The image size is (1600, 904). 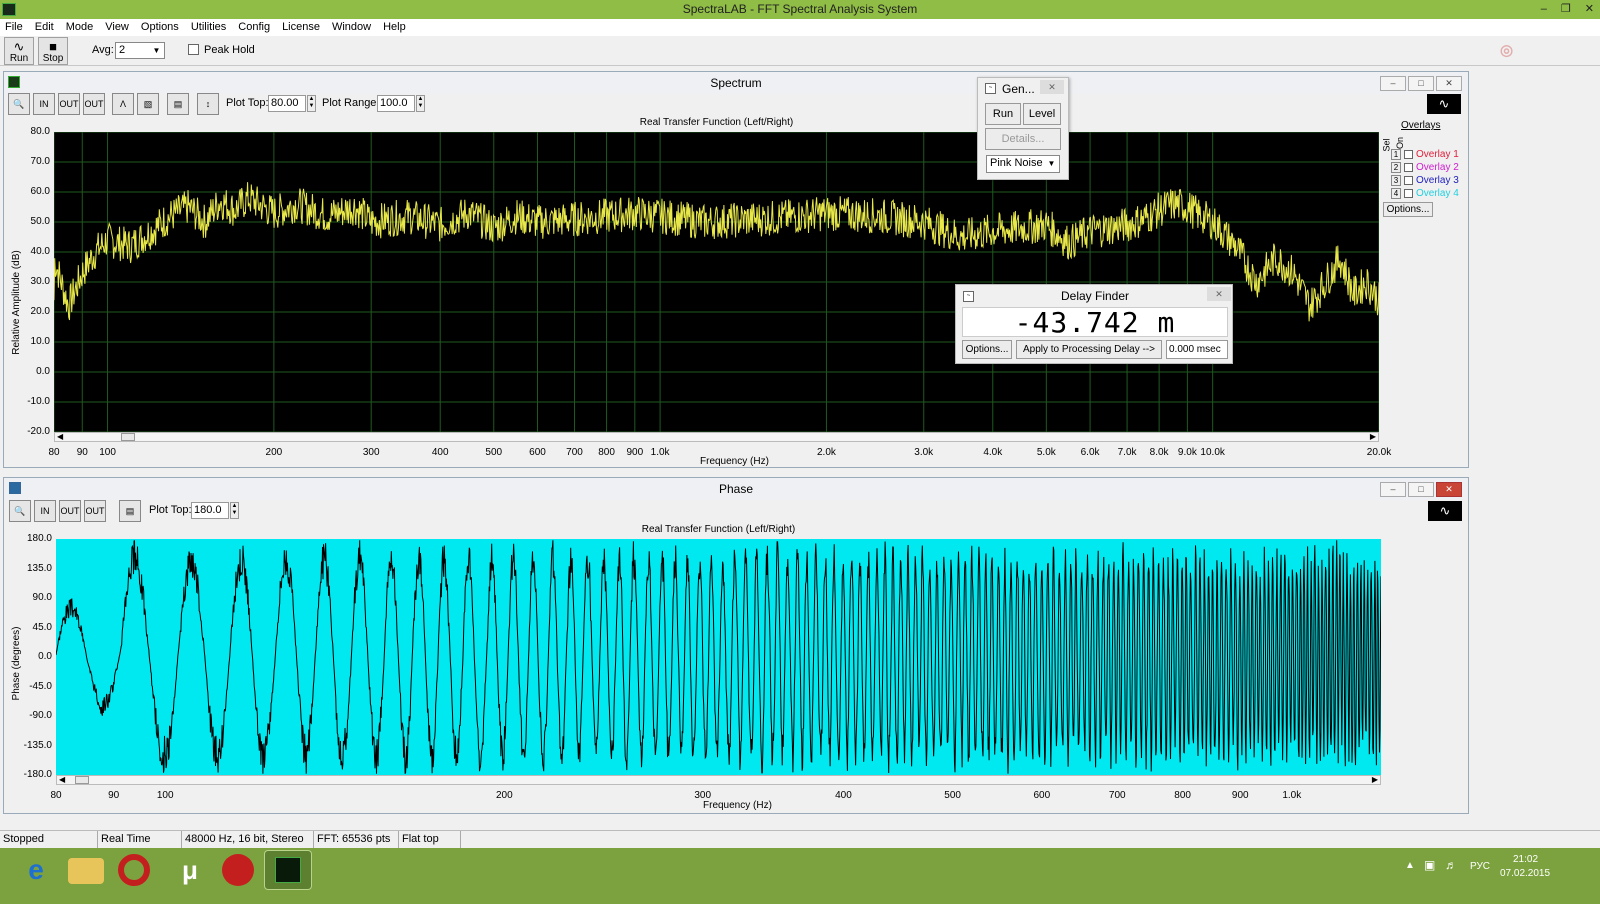 What do you see at coordinates (14, 82) in the screenshot?
I see `spectrum-window-icon` at bounding box center [14, 82].